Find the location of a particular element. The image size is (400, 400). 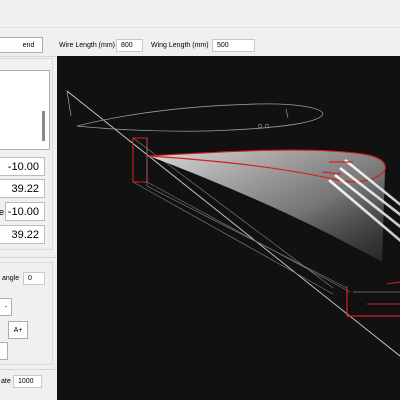

left-panel-bottom-divider is located at coordinates (28, 369).